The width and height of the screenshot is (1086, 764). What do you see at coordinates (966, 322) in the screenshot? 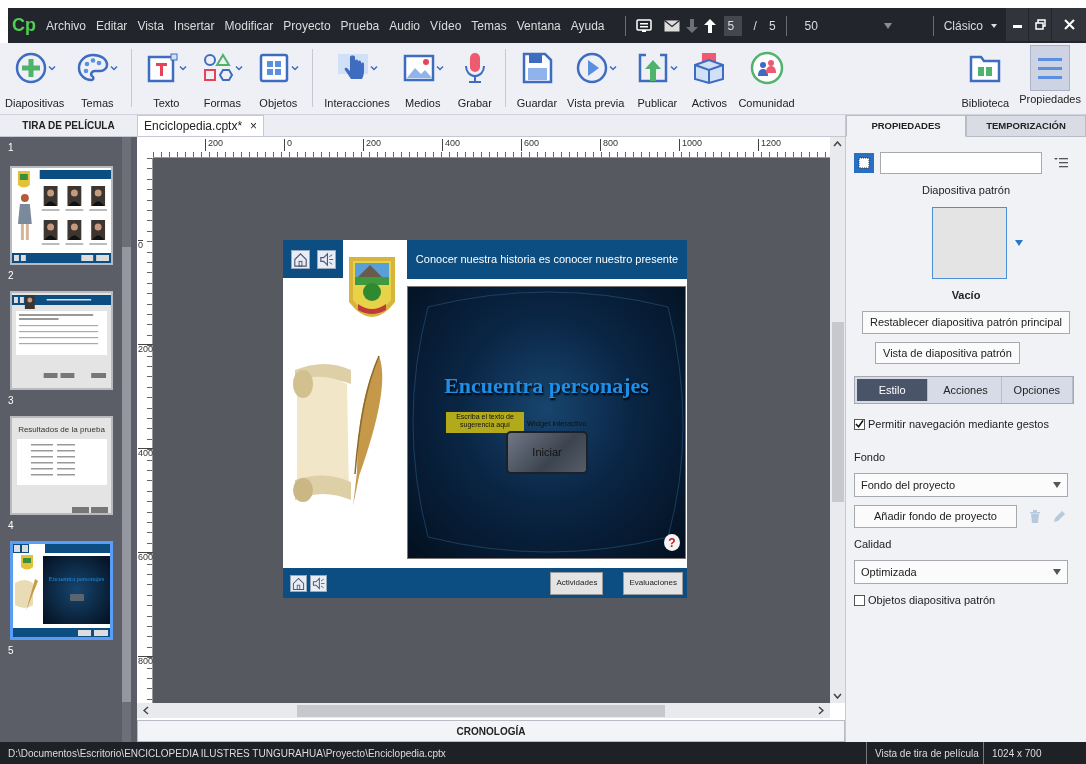
I see `panel-button: Restablecer diapositiva patrón principal` at bounding box center [966, 322].